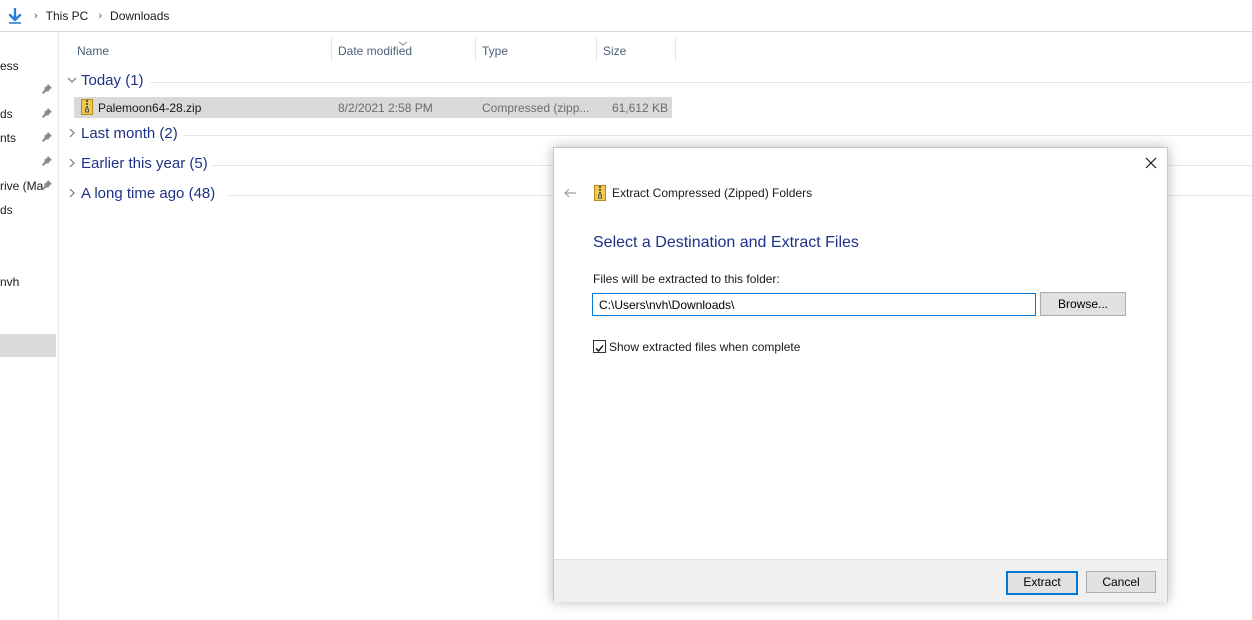  Describe the element at coordinates (28, 66) in the screenshot. I see `nav-item-quick-access: ess` at that location.